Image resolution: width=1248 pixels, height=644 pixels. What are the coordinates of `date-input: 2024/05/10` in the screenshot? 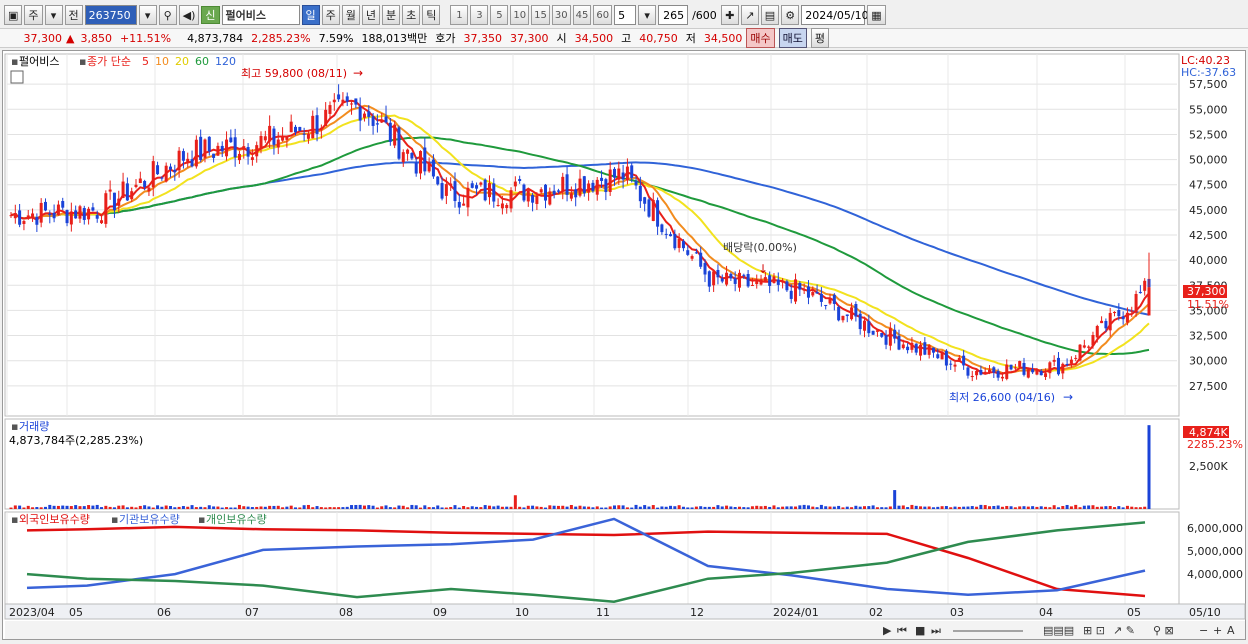 It's located at (835, 15).